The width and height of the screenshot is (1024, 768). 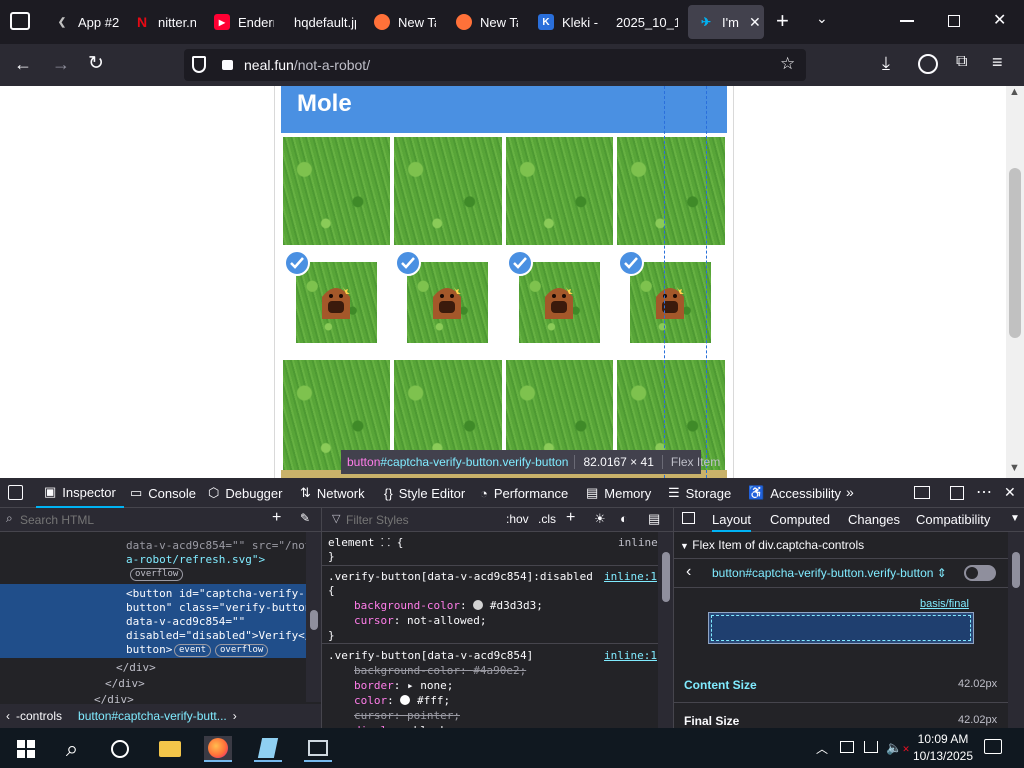 I want to click on menu-icon: ≡, so click(x=997, y=62).